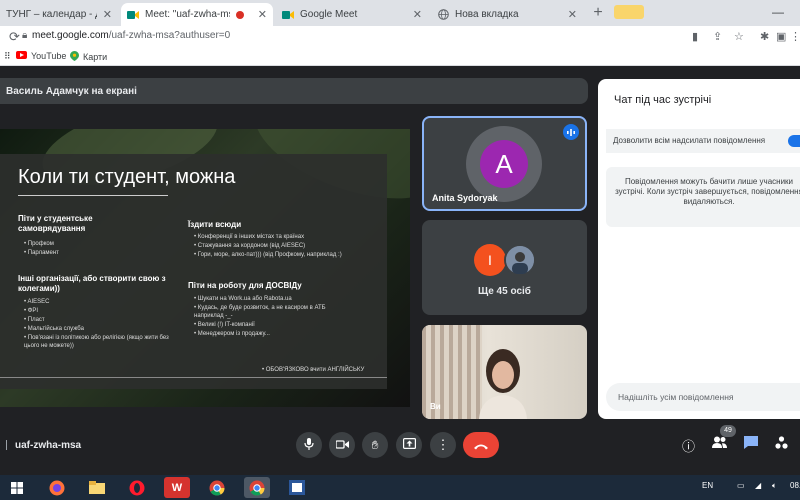 Image resolution: width=800 pixels, height=500 pixels. Describe the element at coordinates (688, 445) in the screenshot. I see `meeting-details-icon: ⓘ` at that location.